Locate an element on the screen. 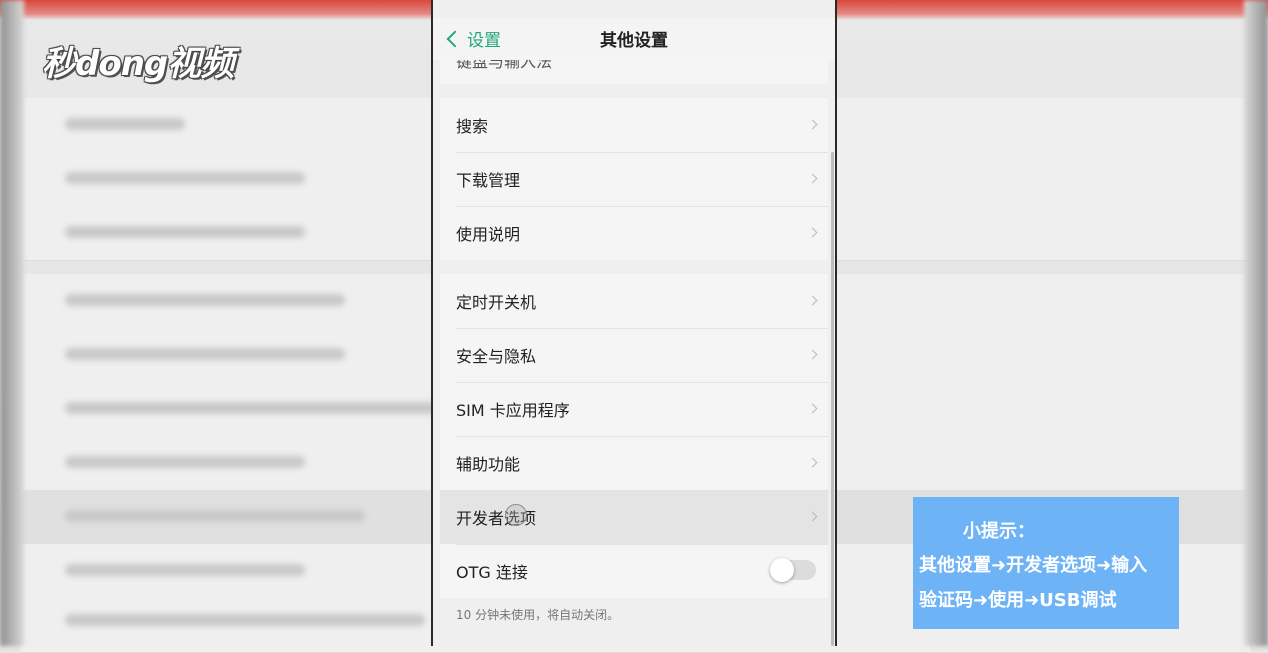 This screenshot has height=653, width=1268. list-item-label: OTG 连接 is located at coordinates (492, 572).